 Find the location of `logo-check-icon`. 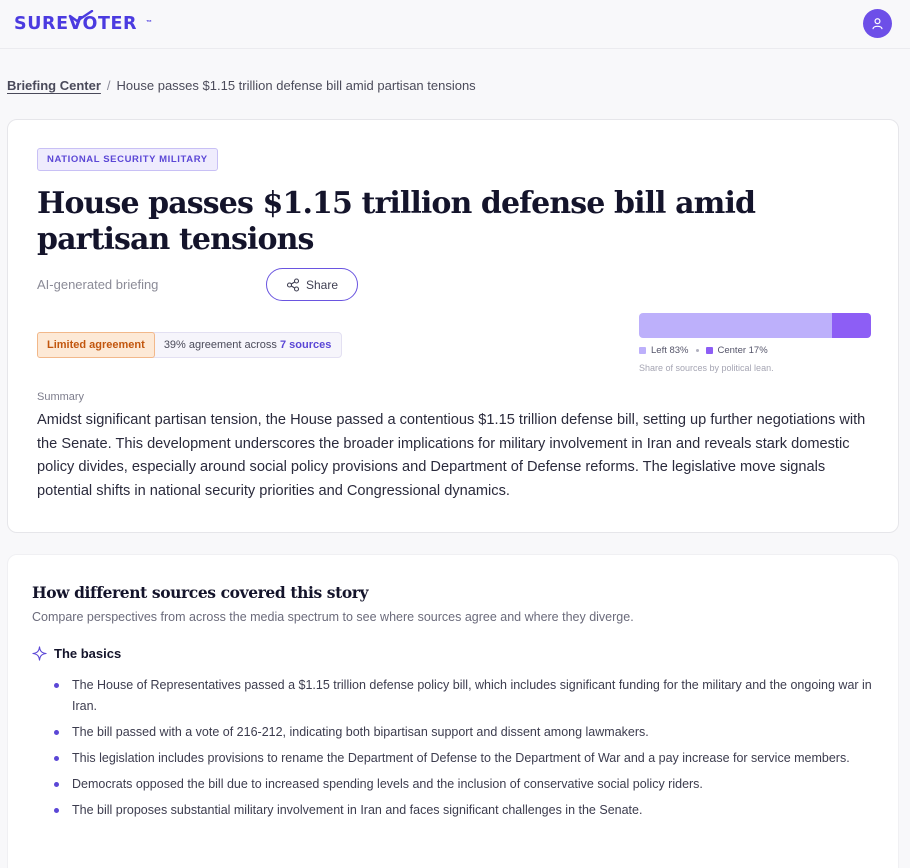

logo-check-icon is located at coordinates (81, 16).